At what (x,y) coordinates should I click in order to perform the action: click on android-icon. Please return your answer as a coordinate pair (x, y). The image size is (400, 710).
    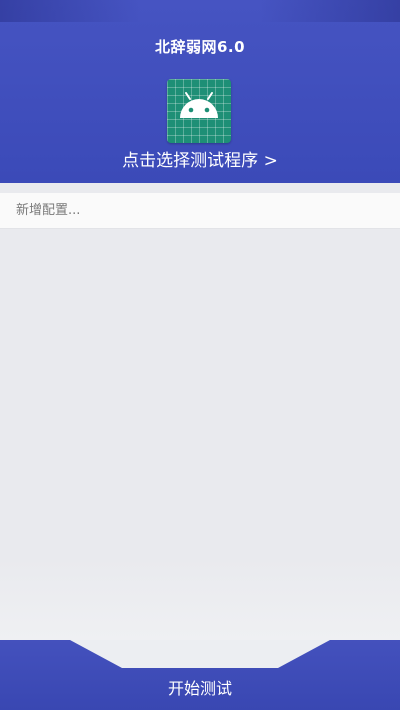
    Looking at the image, I should click on (199, 111).